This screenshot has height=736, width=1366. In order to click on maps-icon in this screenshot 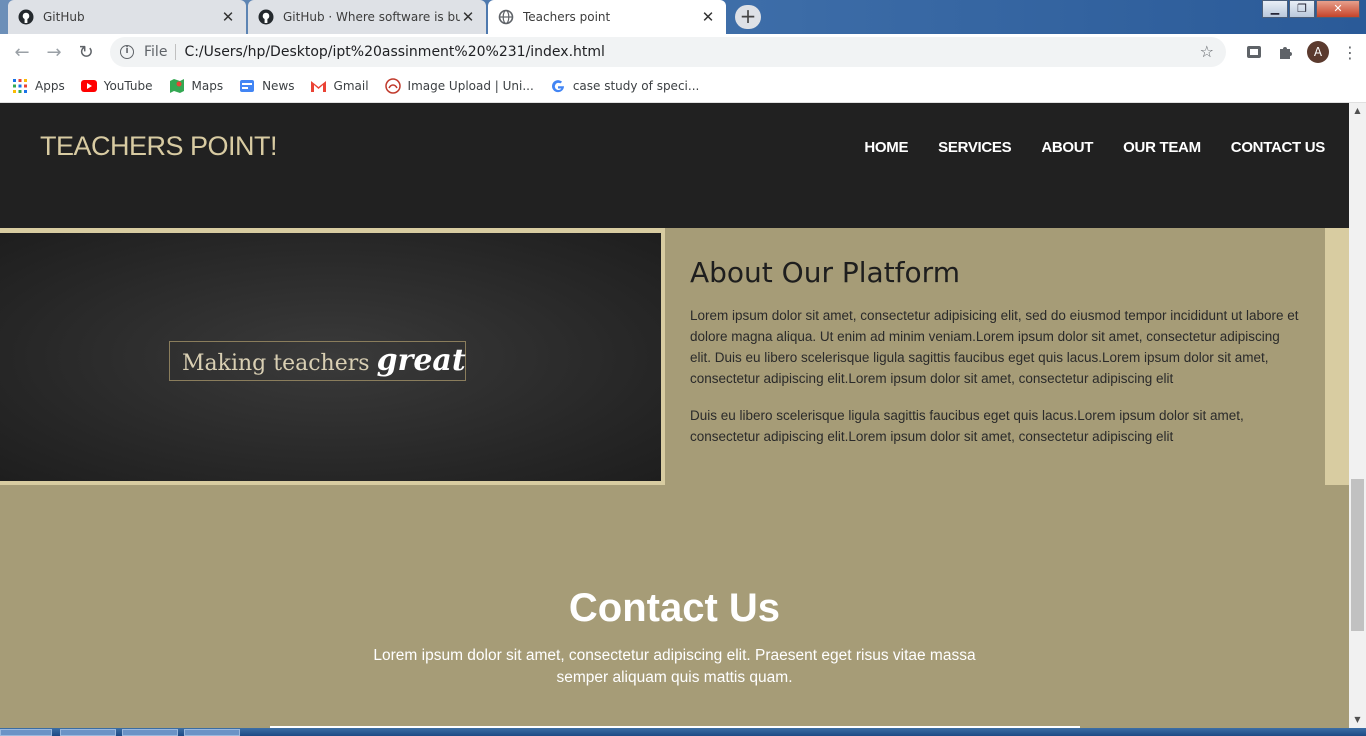, I will do `click(177, 86)`.